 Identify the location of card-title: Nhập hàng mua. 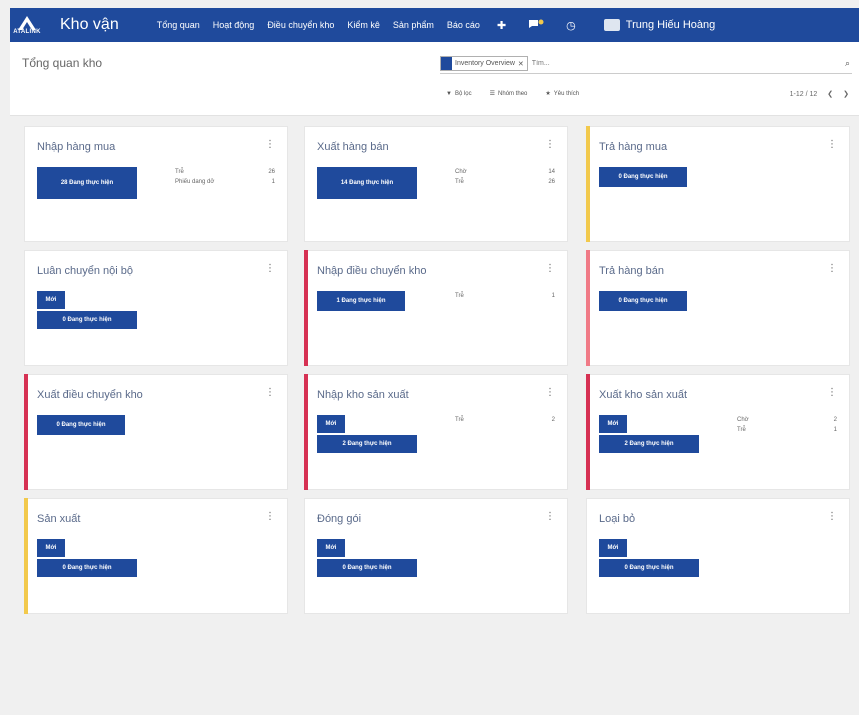
(76, 147).